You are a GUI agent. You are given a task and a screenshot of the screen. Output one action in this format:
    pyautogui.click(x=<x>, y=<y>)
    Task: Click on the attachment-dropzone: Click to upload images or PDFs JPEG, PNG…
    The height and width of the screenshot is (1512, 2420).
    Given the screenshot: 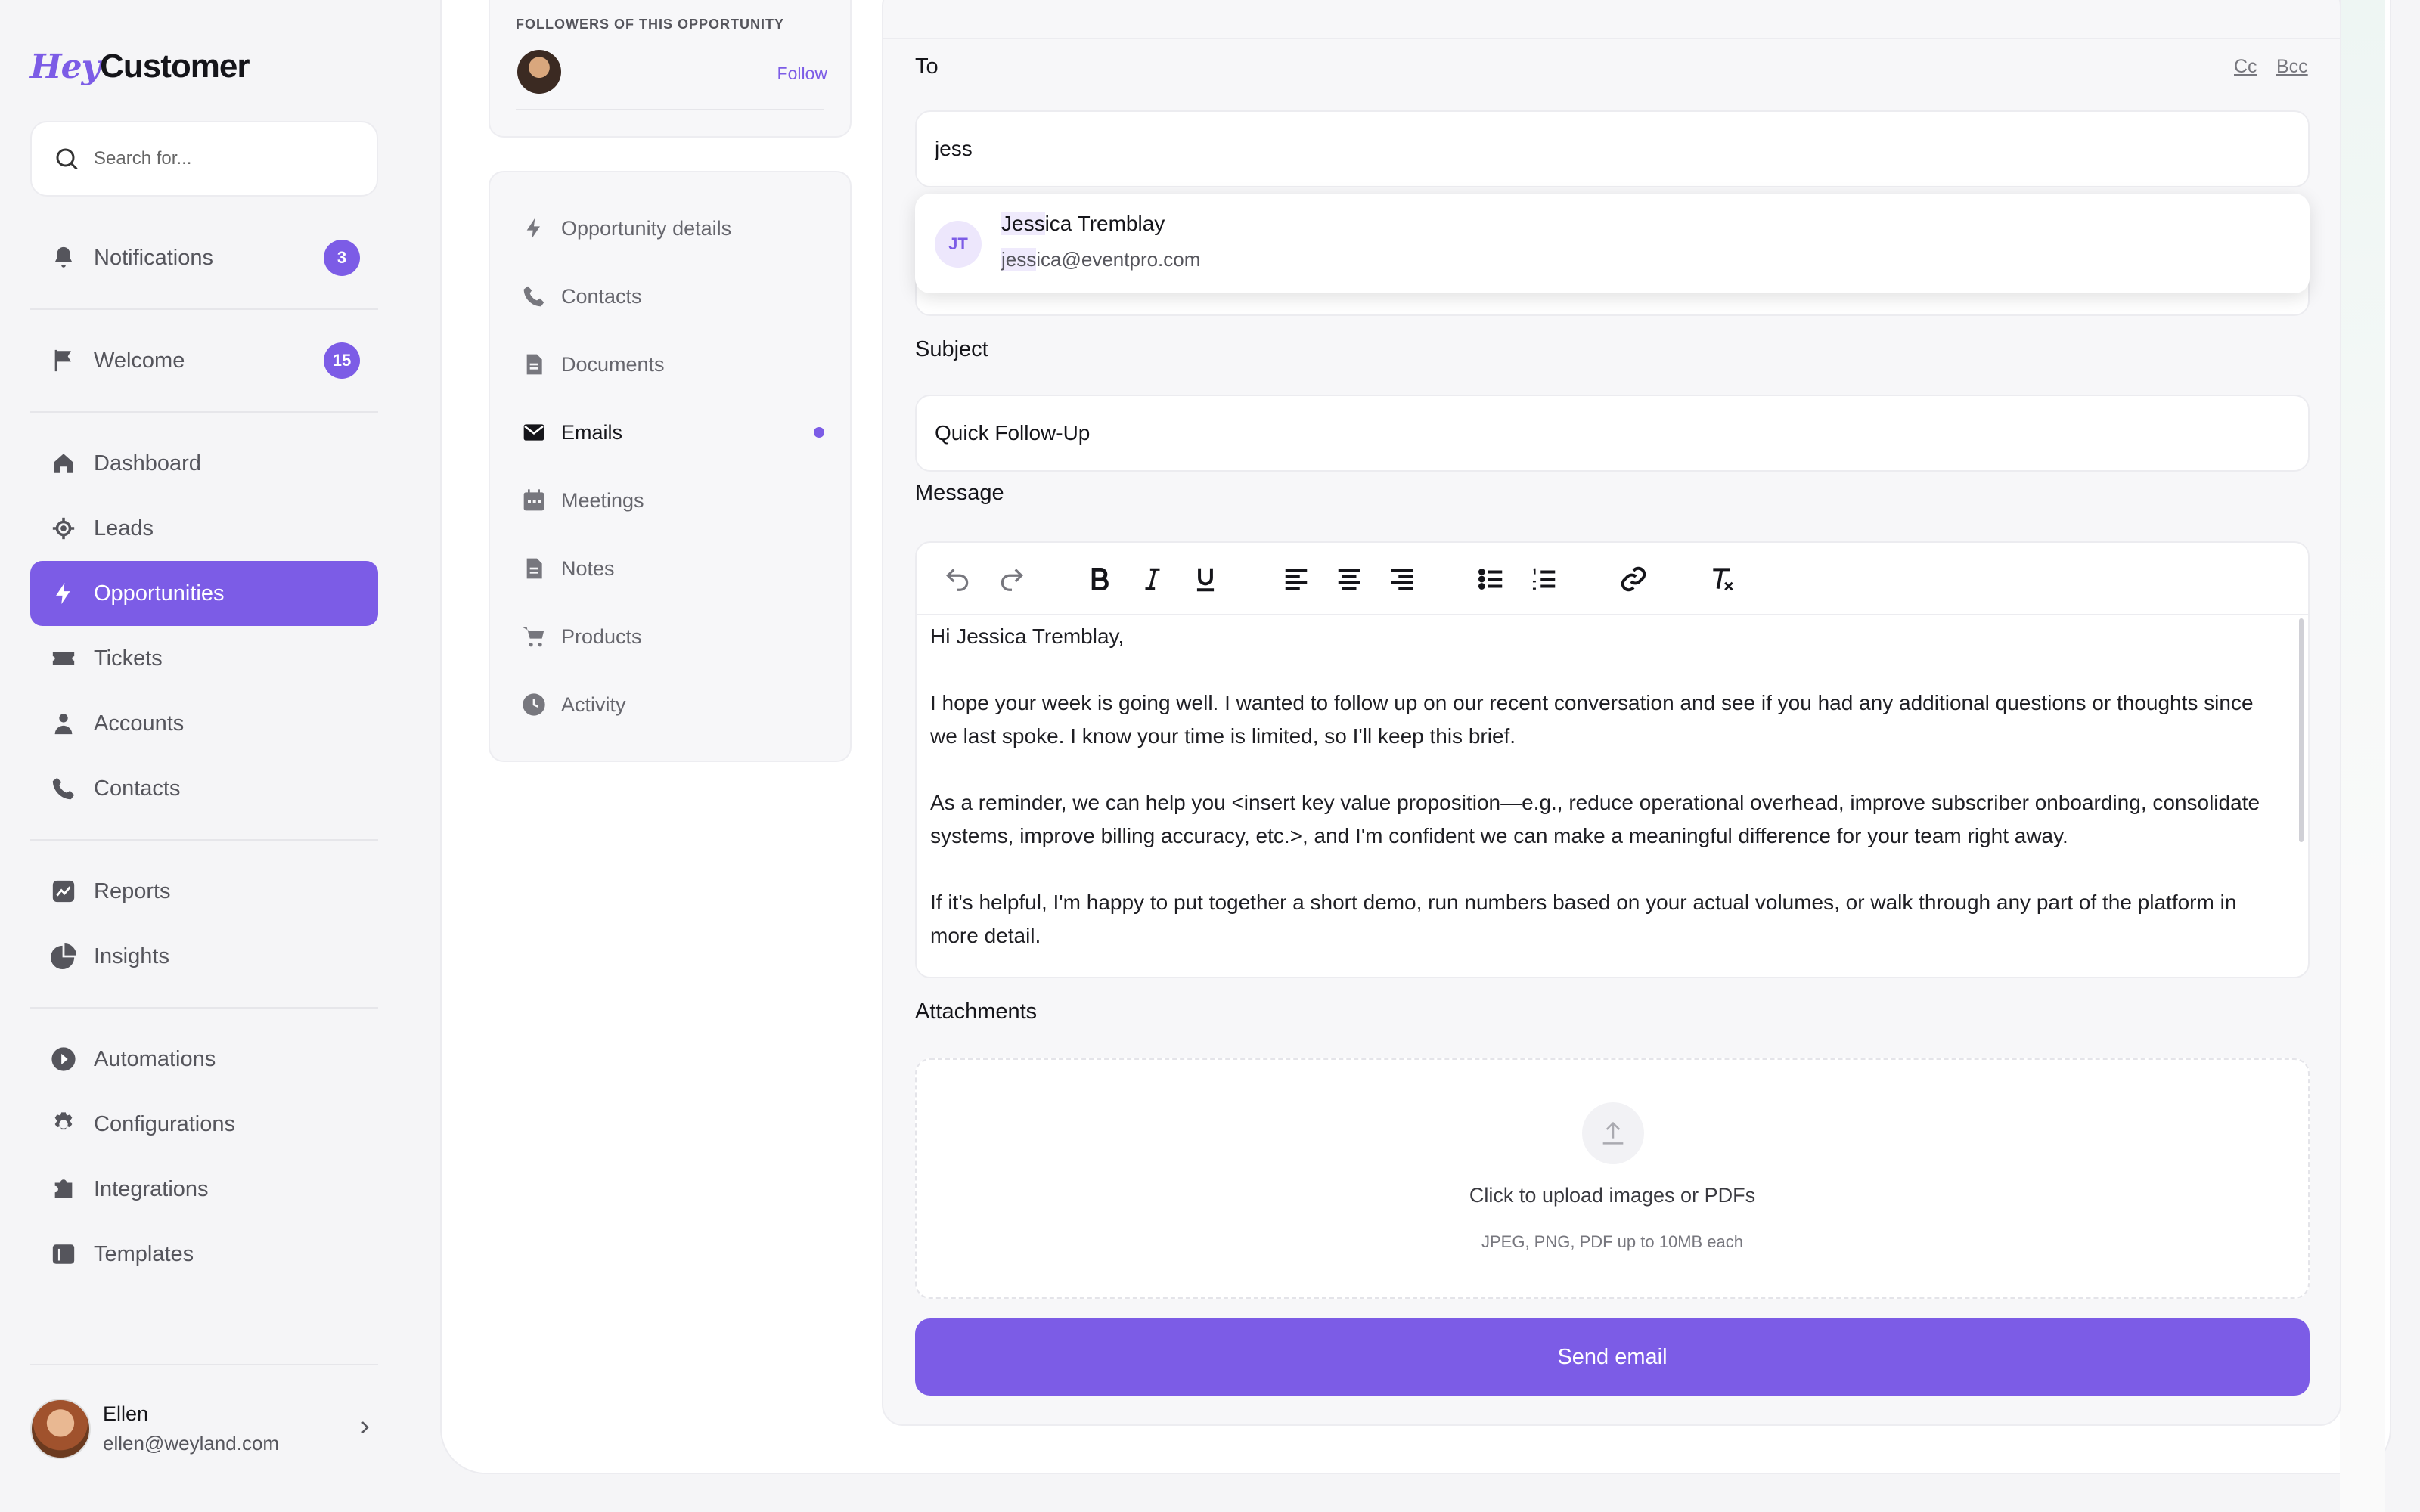 What is the action you would take?
    pyautogui.click(x=1612, y=1178)
    